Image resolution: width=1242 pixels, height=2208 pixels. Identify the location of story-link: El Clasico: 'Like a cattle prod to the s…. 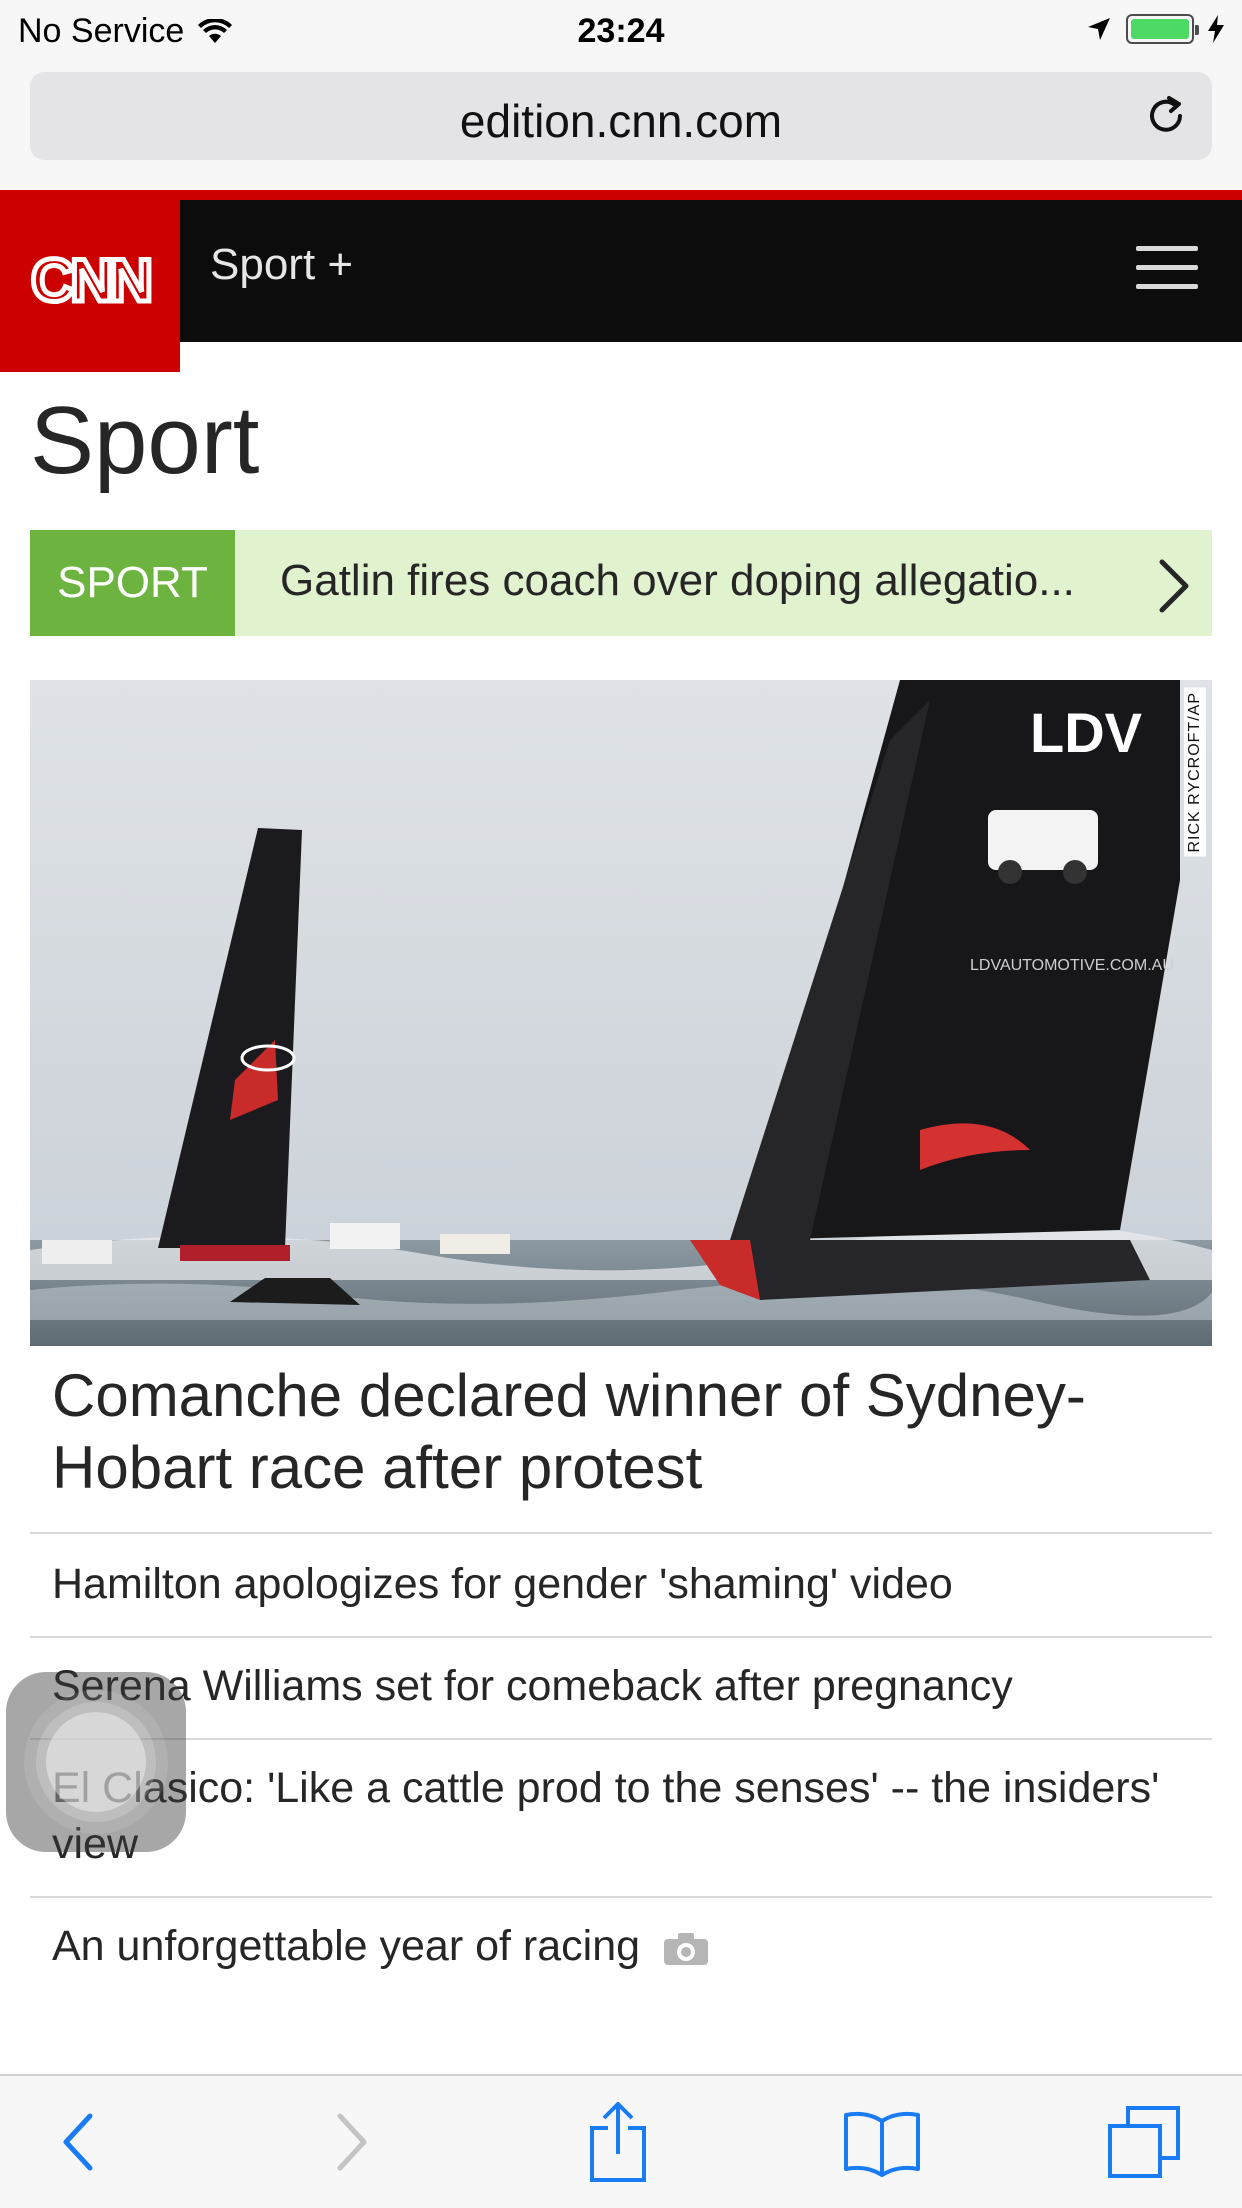
(617, 1816).